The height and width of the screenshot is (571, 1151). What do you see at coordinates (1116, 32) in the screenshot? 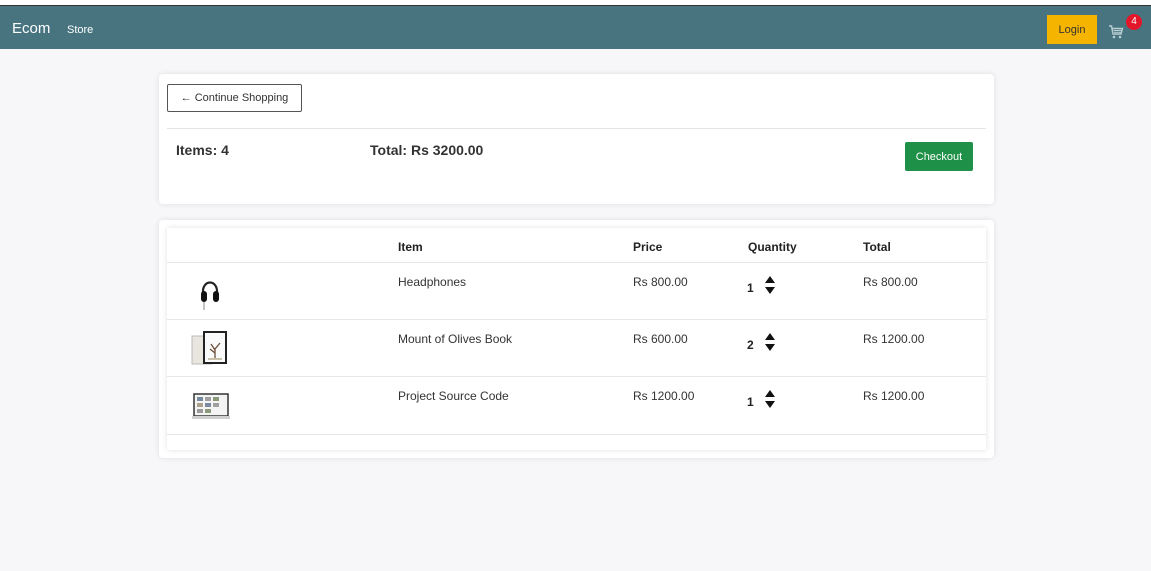
I see `cart-icon` at bounding box center [1116, 32].